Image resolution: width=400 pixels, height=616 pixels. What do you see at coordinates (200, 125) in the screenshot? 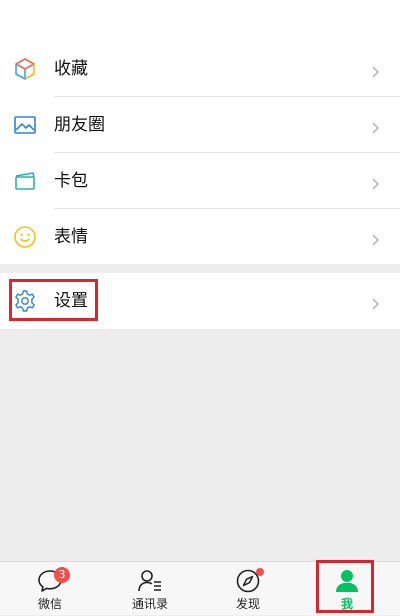
I see `menu-item-moments: 朋友圈` at bounding box center [200, 125].